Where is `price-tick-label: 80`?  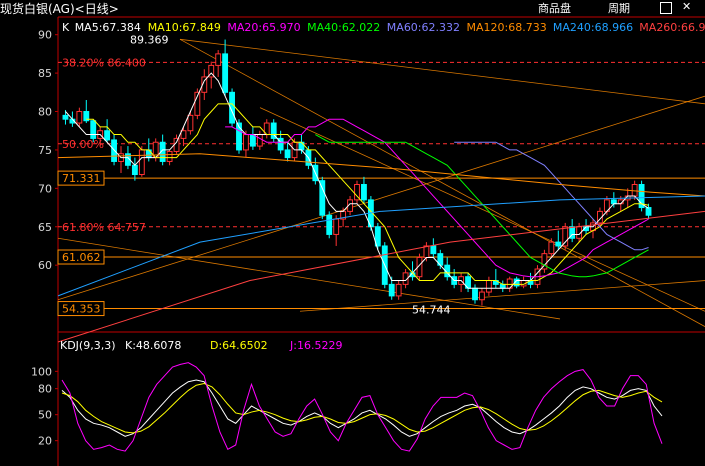 price-tick-label: 80 is located at coordinates (45, 112).